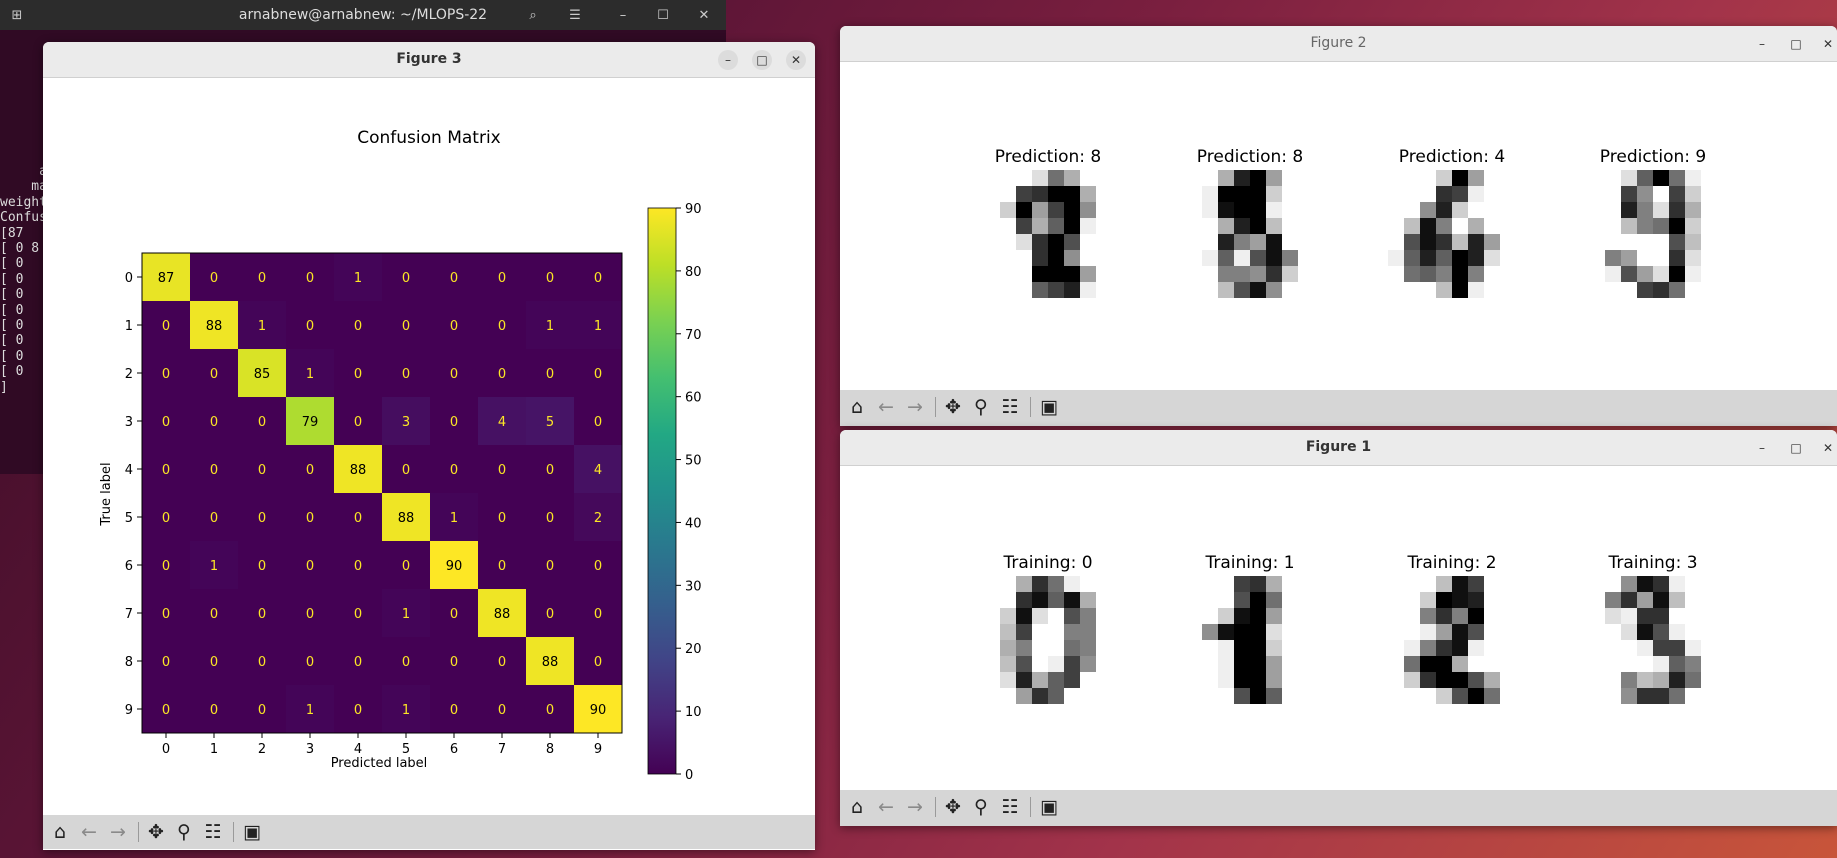  What do you see at coordinates (166, 749) in the screenshot?
I see `x-tick-label: 0` at bounding box center [166, 749].